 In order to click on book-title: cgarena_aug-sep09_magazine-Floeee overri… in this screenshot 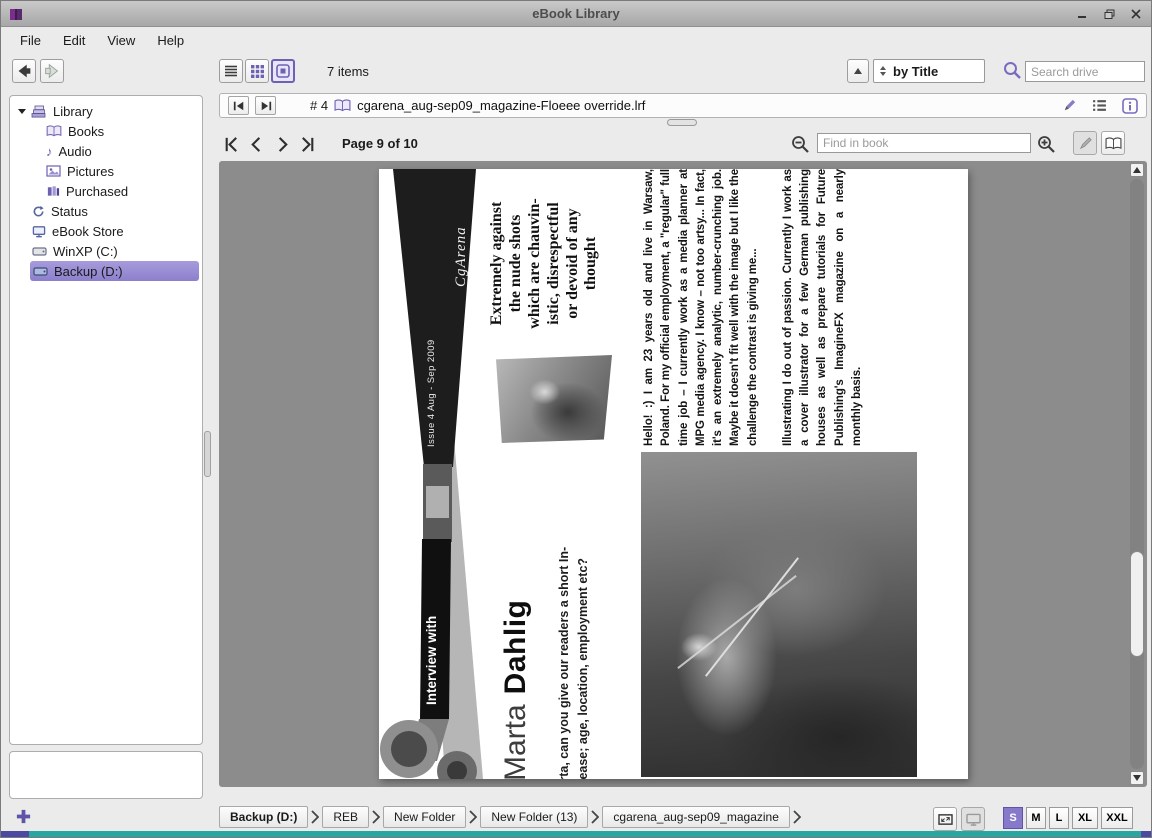, I will do `click(501, 105)`.